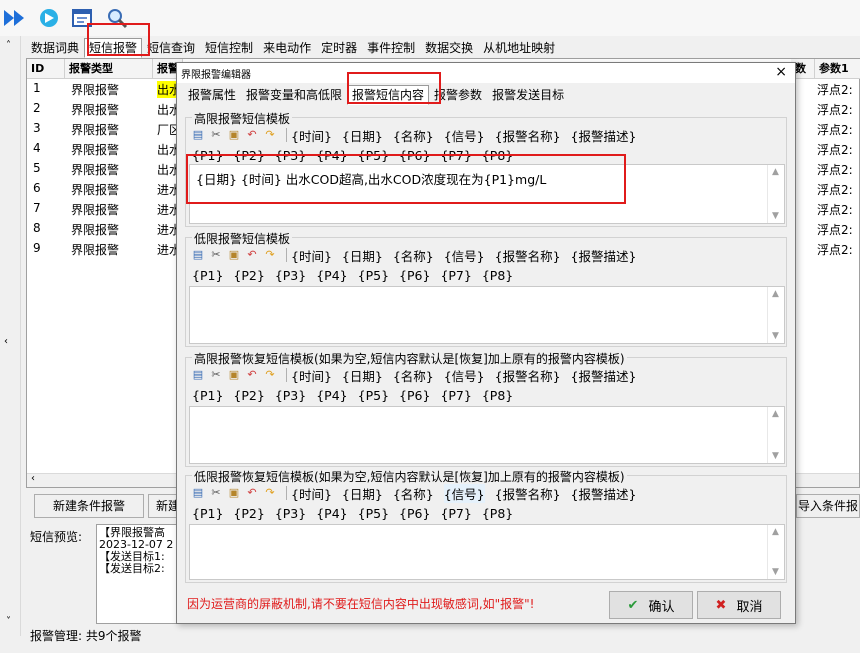  I want to click on tab-alarm-sms-content: 报警短信内容, so click(388, 95).